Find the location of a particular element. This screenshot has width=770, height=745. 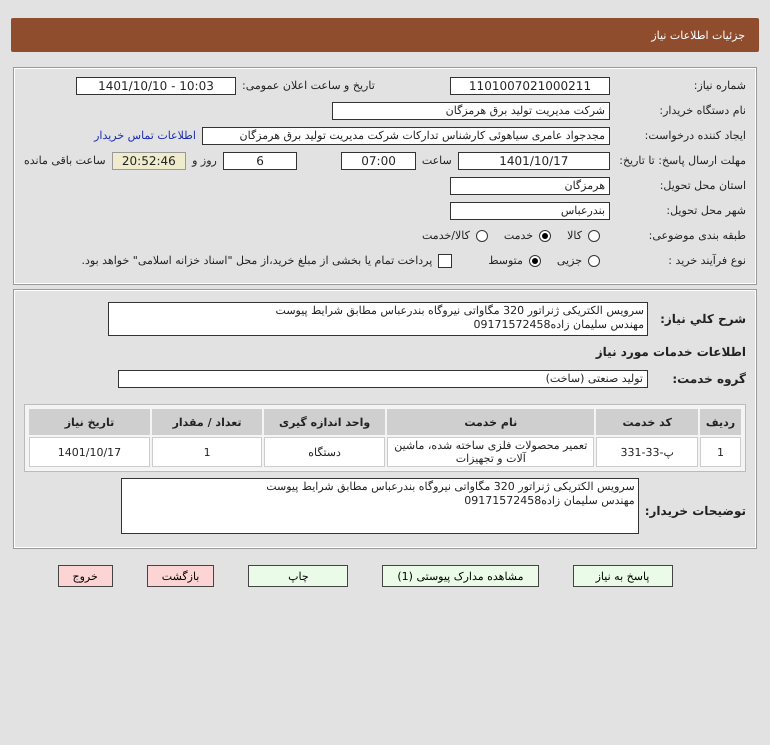

field-label: روز و is located at coordinates (204, 160).